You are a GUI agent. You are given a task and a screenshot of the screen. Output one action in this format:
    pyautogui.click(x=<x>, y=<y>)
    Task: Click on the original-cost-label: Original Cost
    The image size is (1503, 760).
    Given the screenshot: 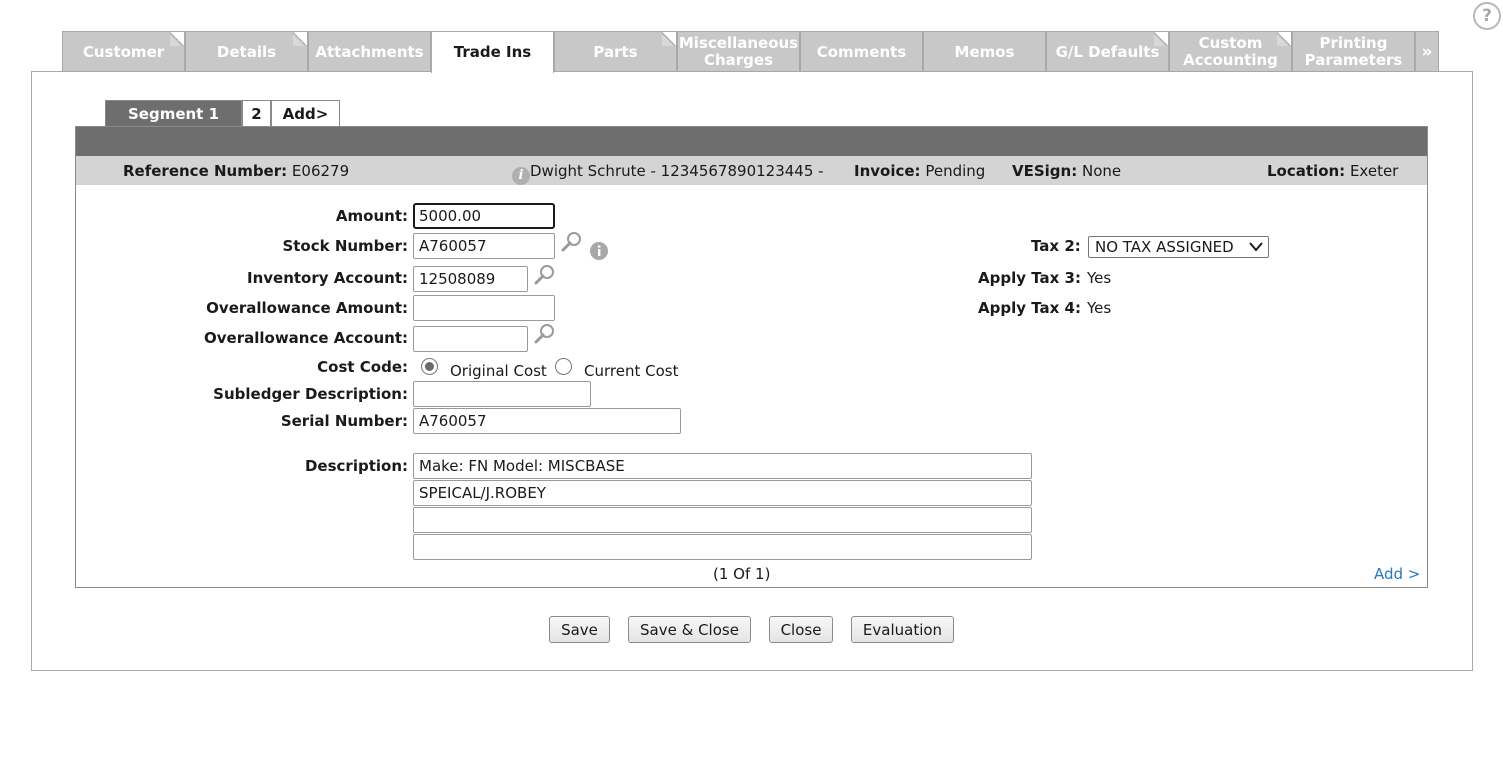 What is the action you would take?
    pyautogui.click(x=498, y=371)
    